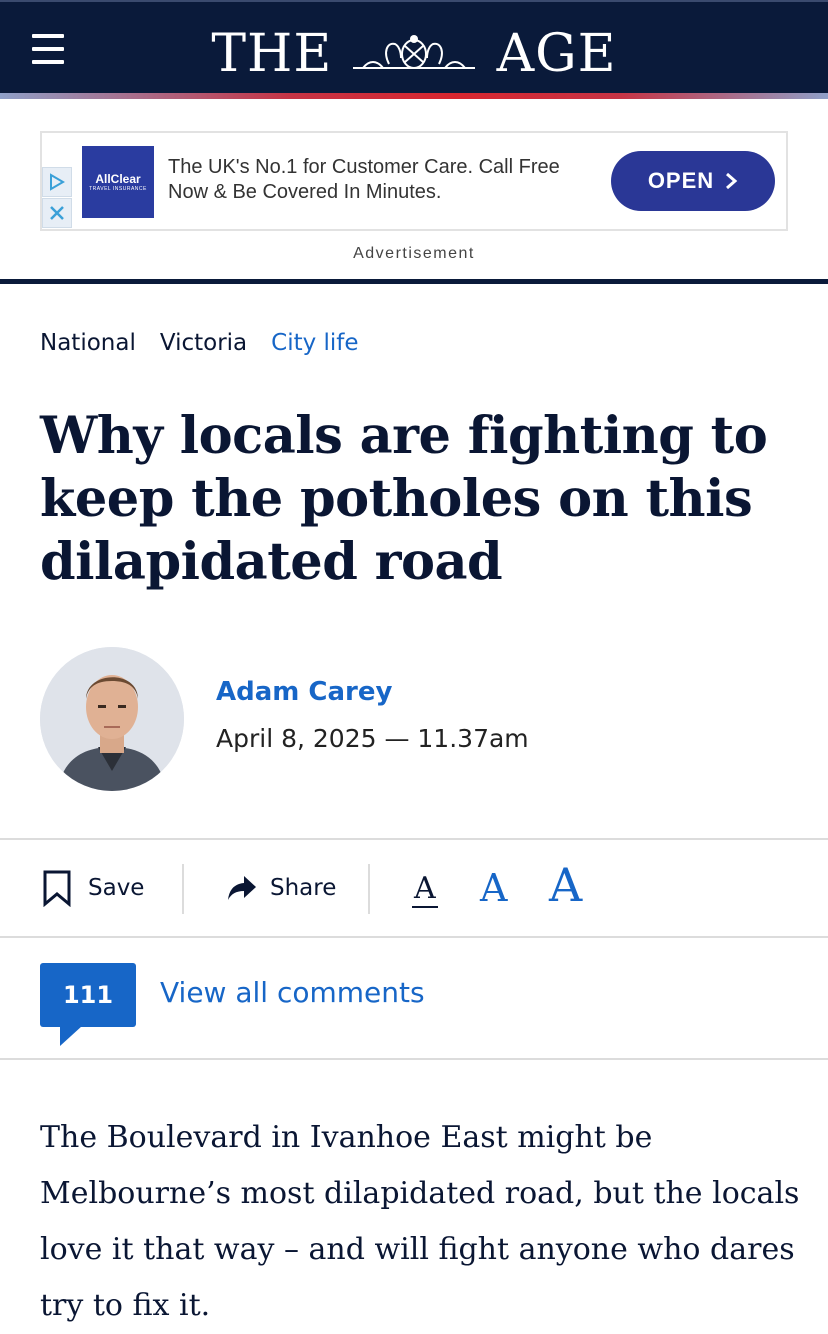 This screenshot has height=1334, width=828. Describe the element at coordinates (112, 719) in the screenshot. I see `author-avatar` at that location.